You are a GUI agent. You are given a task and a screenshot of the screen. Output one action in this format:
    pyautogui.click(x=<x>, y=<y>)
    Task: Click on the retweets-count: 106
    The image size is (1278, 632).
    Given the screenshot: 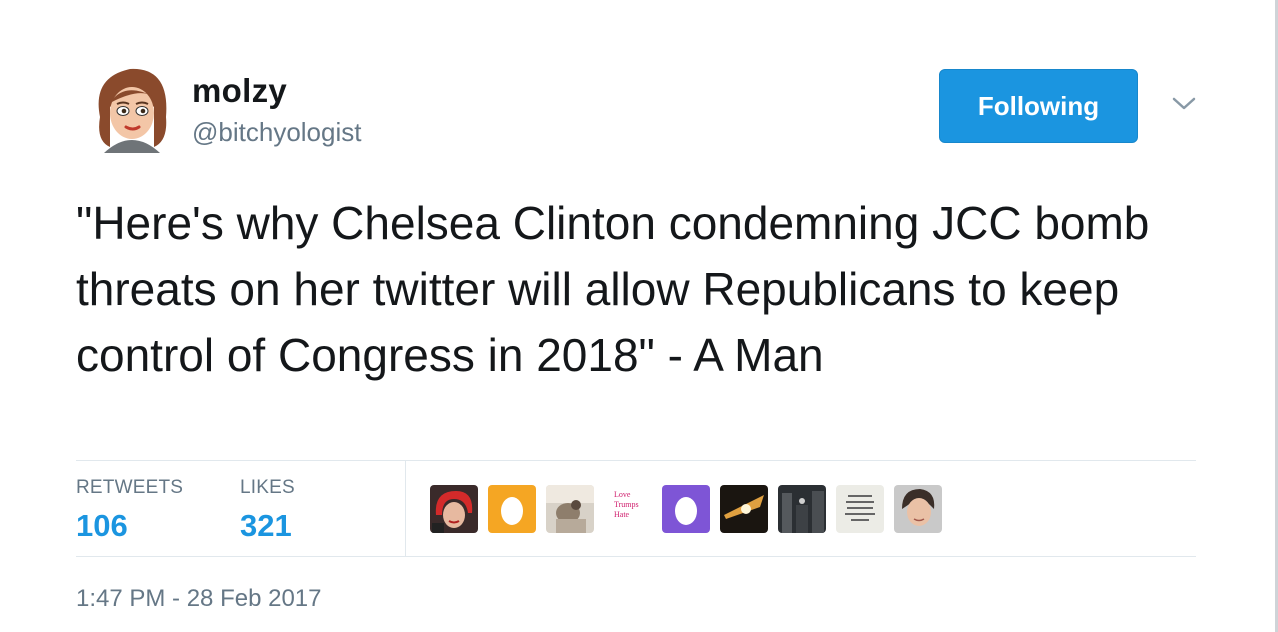 What is the action you would take?
    pyautogui.click(x=102, y=525)
    